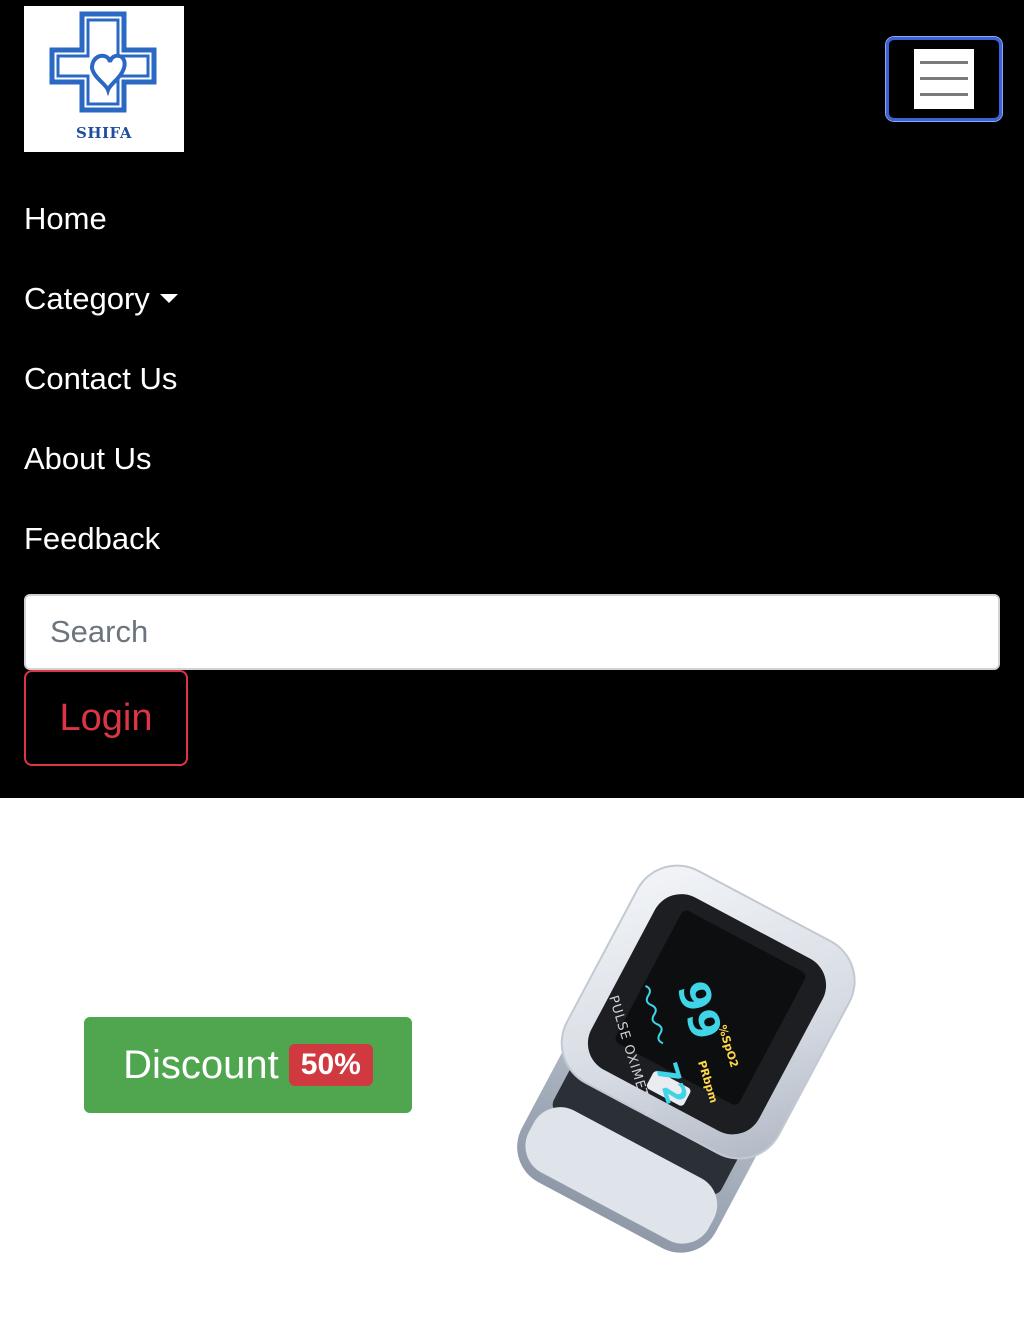 This screenshot has height=1338, width=1024. I want to click on hamburger-icon, so click(944, 79).